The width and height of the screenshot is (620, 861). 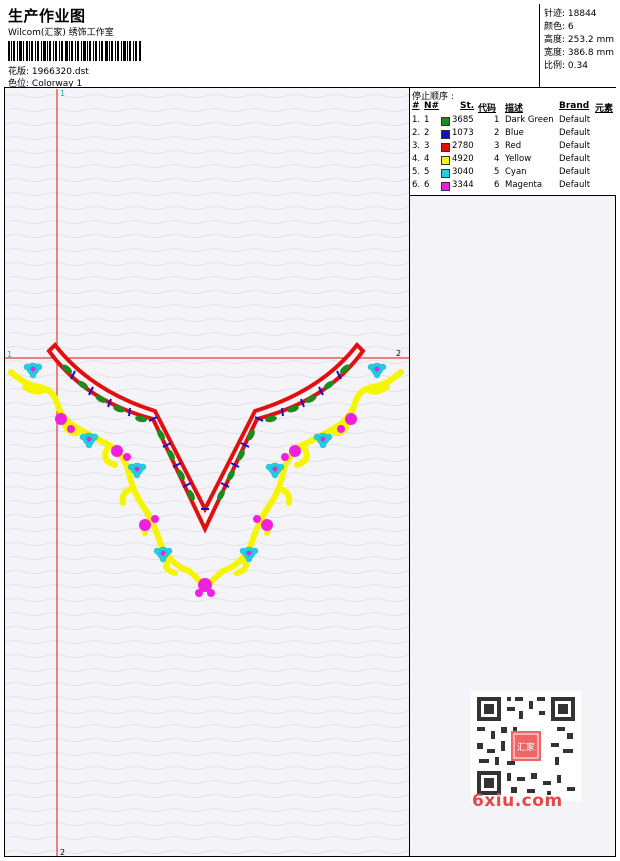 I want to click on stat-scale: 比例: 0.34, so click(x=566, y=66).